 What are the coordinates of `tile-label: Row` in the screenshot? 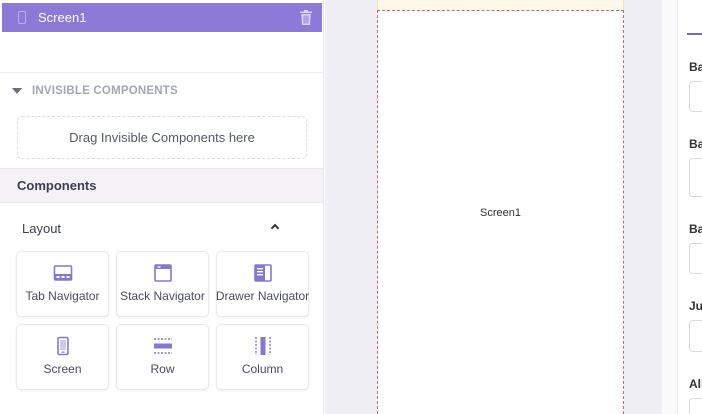 It's located at (162, 369).